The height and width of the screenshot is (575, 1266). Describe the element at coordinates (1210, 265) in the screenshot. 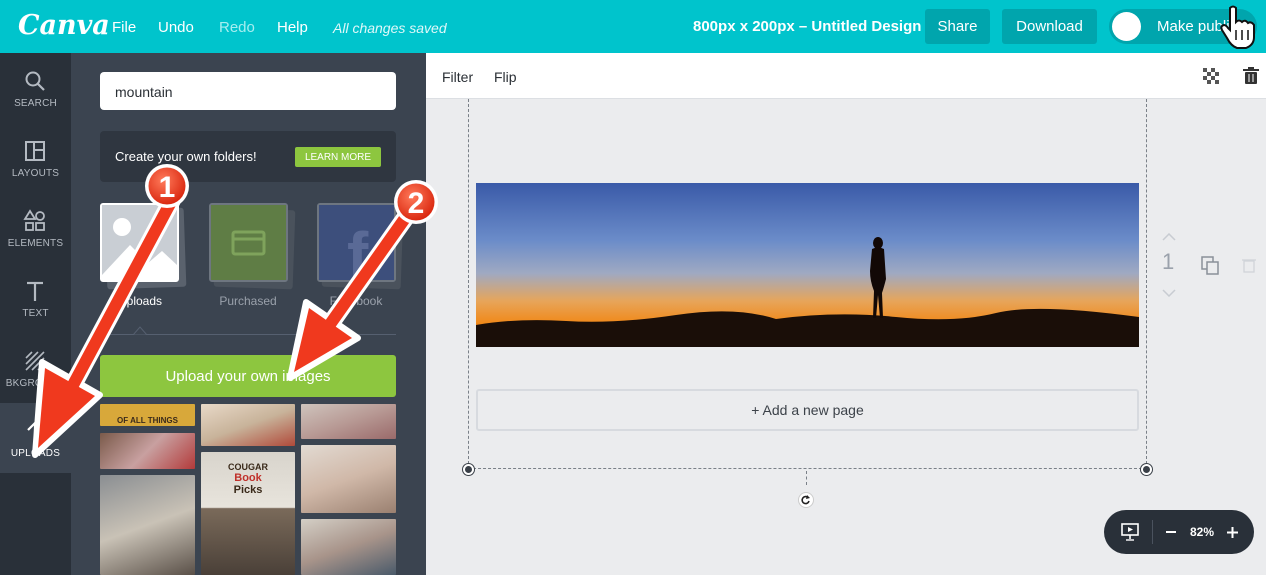

I see `duplicate-page-icon` at that location.